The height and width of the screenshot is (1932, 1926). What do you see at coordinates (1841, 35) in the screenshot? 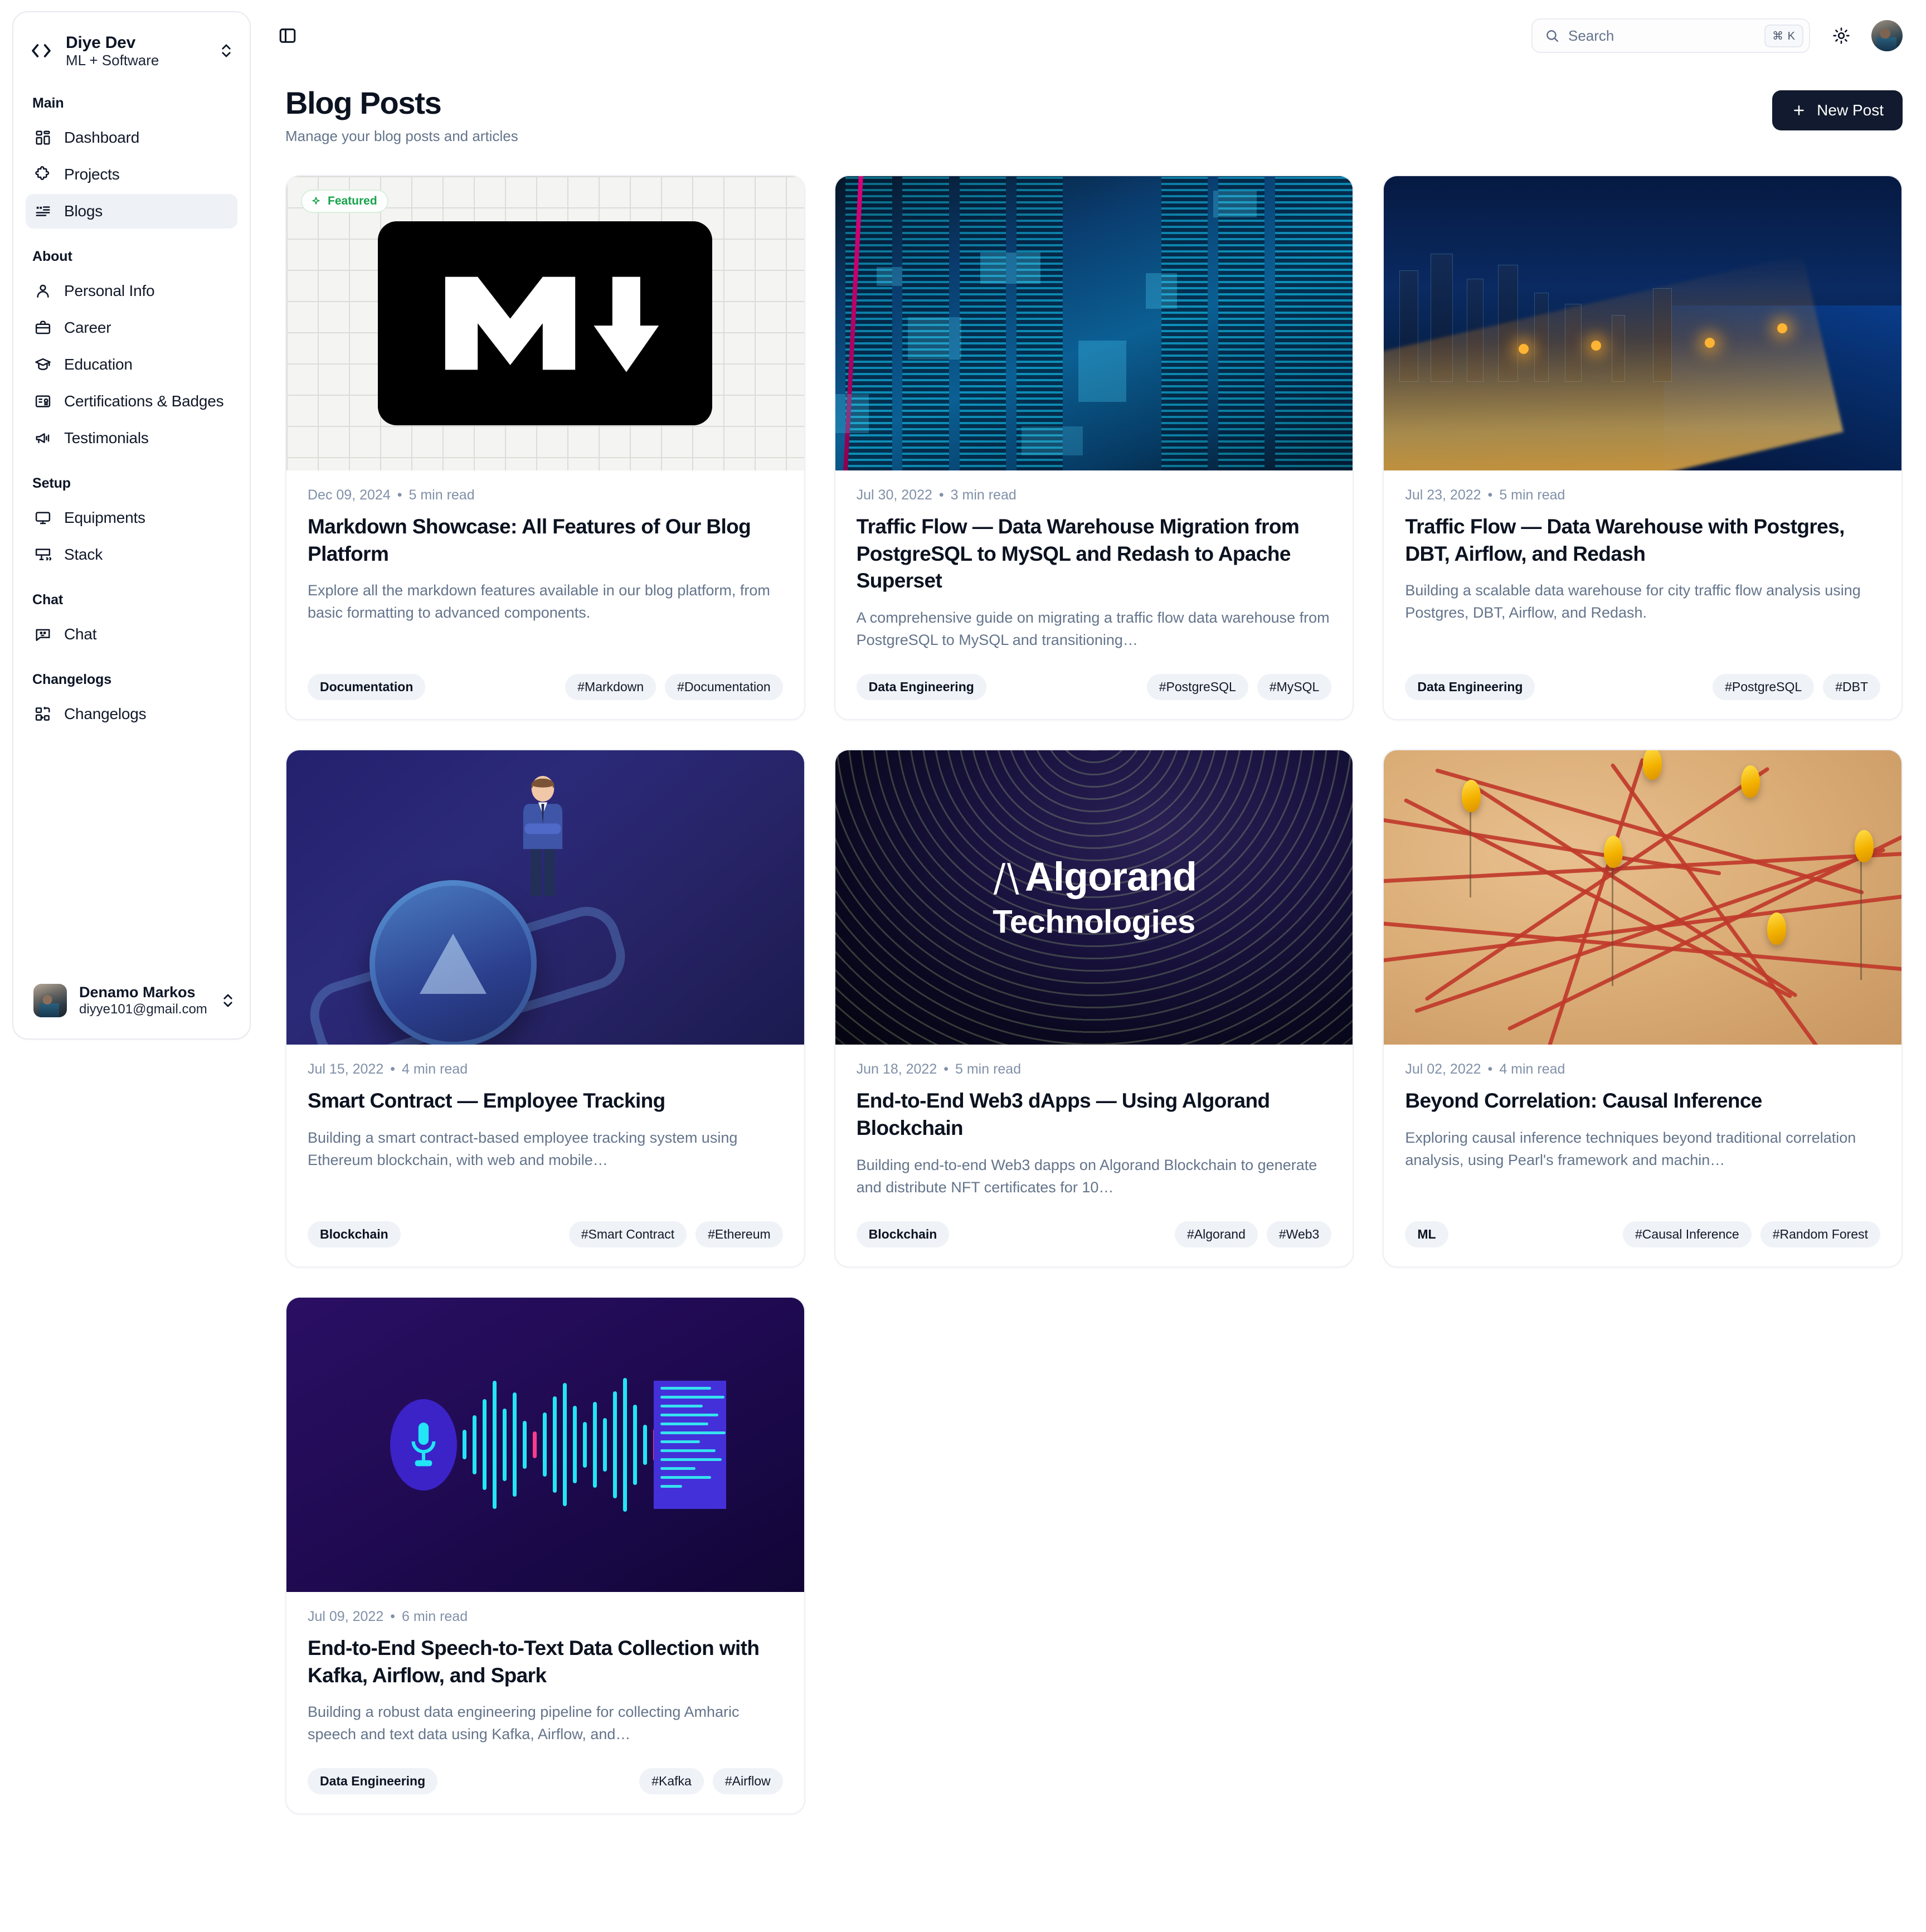
I see `sun-icon` at bounding box center [1841, 35].